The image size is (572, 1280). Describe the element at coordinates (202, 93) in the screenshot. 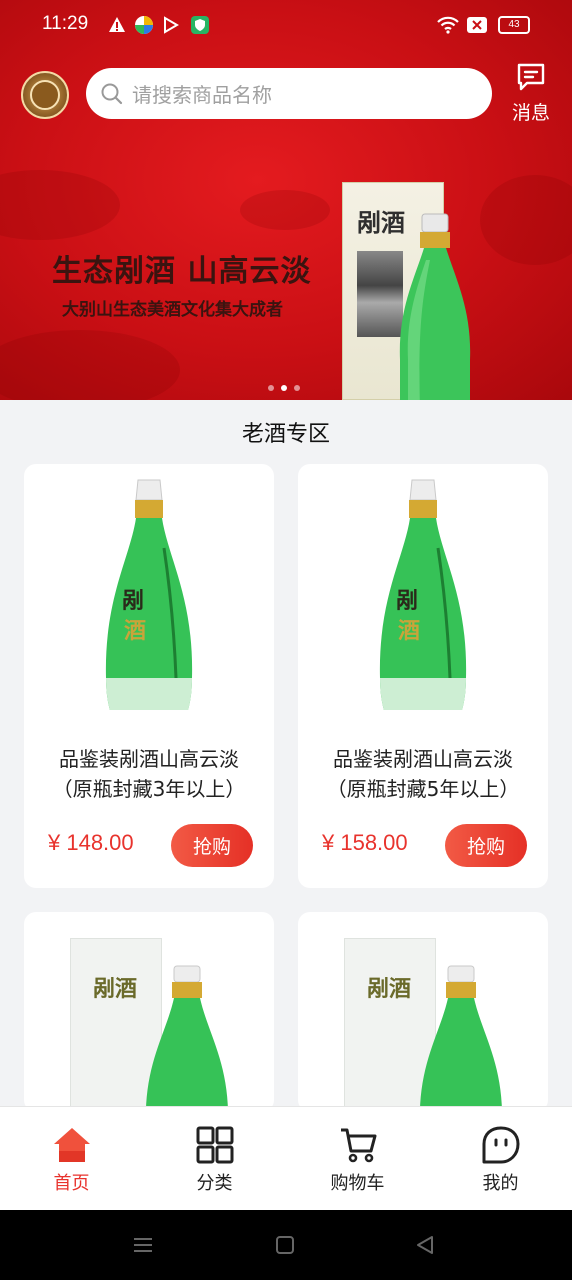

I see `search-input: 请搜索商品名称` at that location.